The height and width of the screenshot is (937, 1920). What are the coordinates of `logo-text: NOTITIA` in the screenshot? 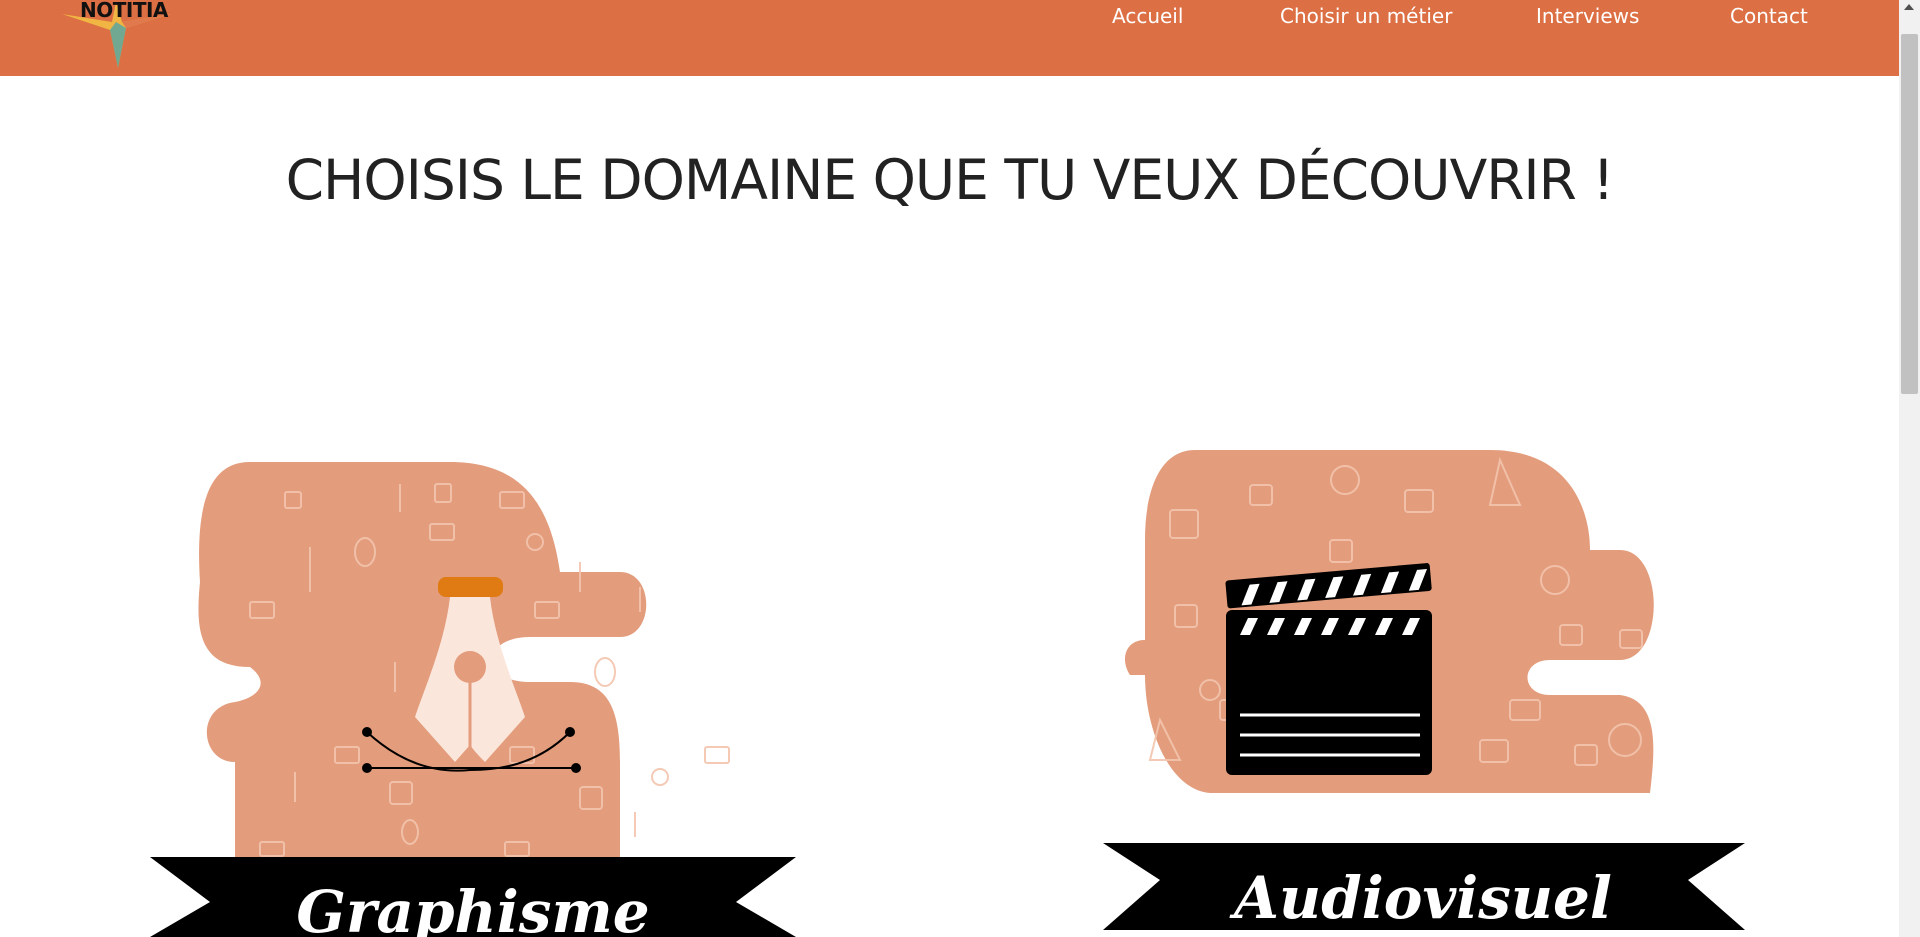 It's located at (124, 11).